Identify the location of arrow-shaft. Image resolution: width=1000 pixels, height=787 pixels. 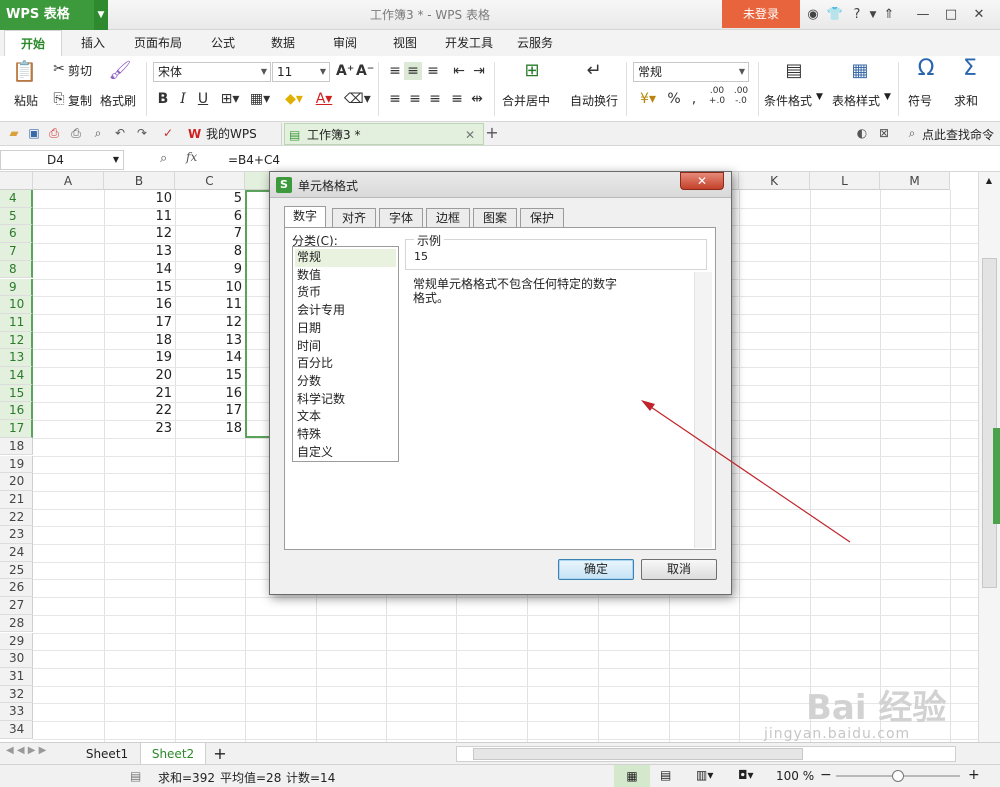
(749, 473).